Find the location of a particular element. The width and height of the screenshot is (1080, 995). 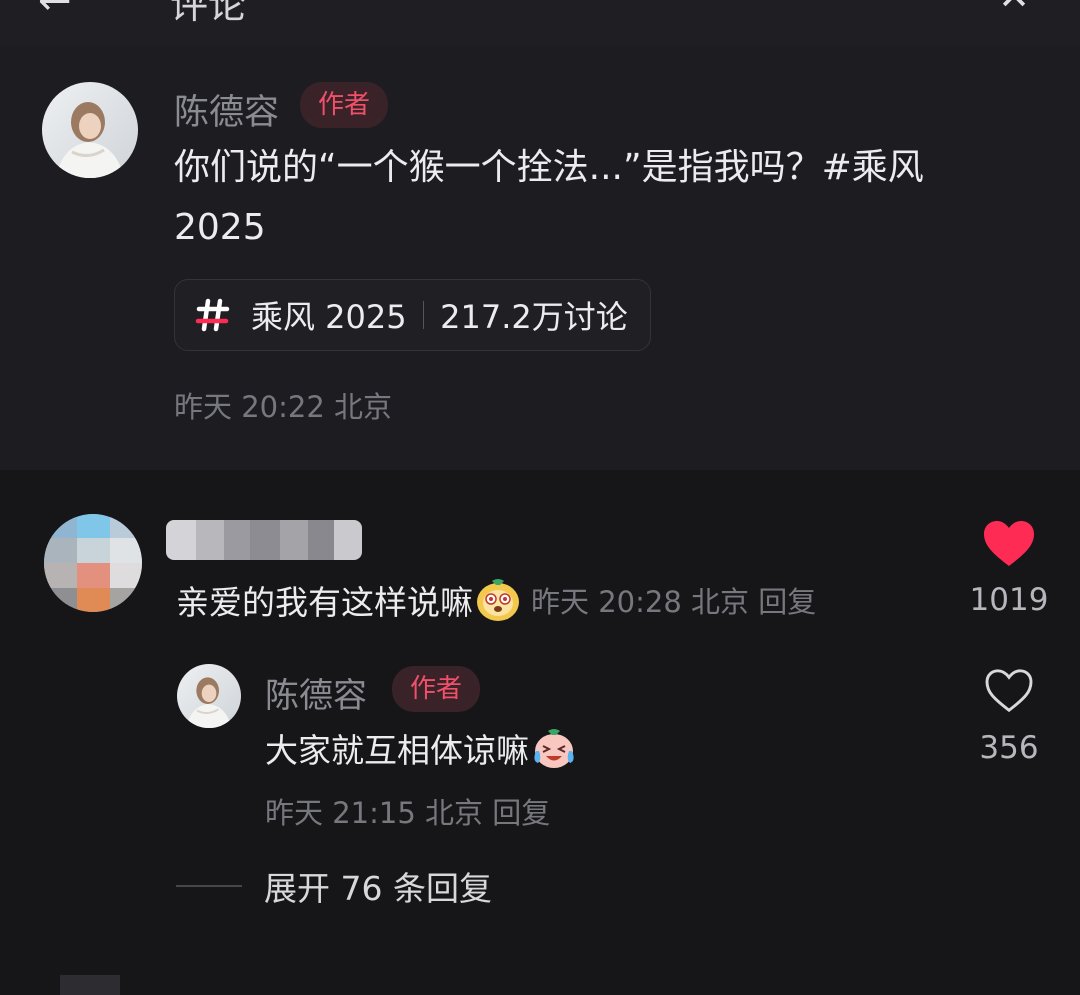

expand-replies-label: 展开 76 条回复 is located at coordinates (378, 888).